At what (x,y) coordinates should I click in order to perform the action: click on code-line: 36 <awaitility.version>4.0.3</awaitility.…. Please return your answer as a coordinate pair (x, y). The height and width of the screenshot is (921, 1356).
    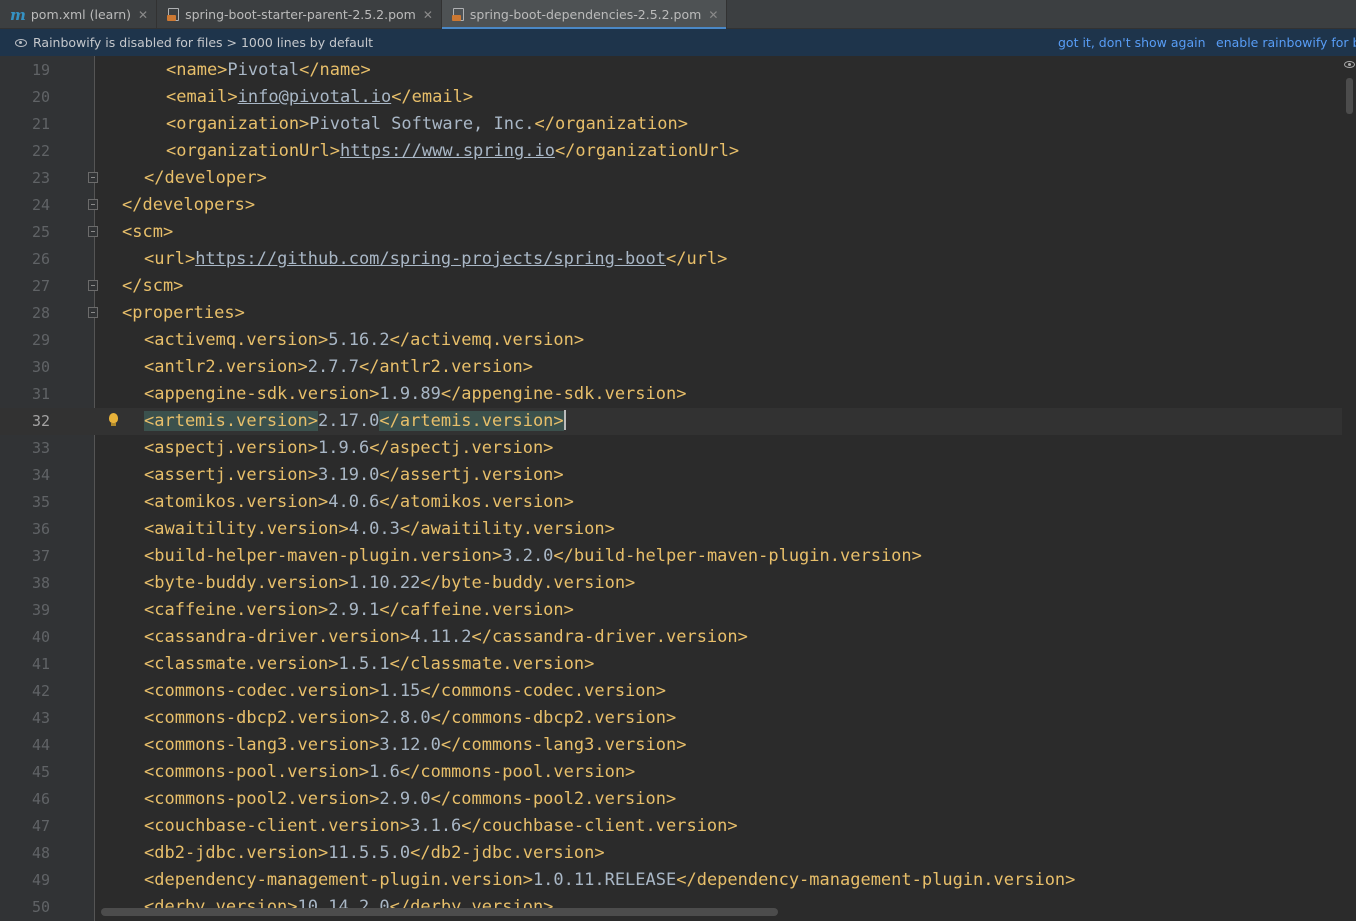
    Looking at the image, I should click on (678, 529).